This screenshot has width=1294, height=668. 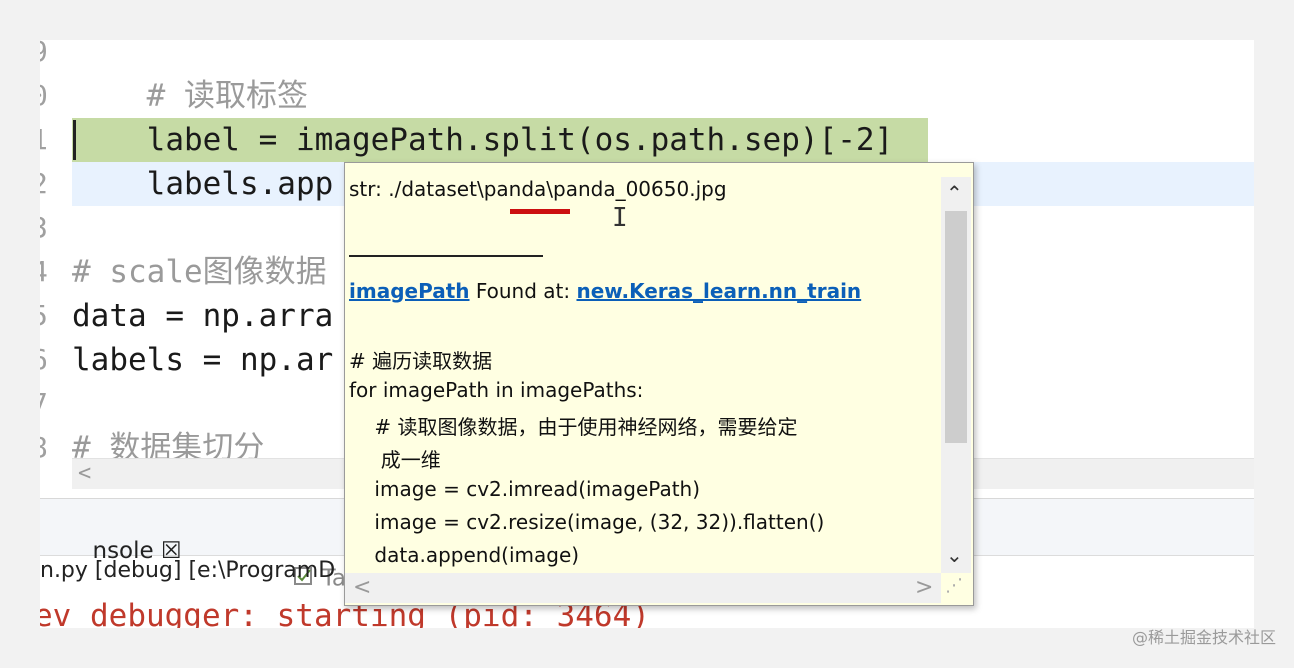 What do you see at coordinates (954, 555) in the screenshot?
I see `scroll-down-arrow-icon: ⌄` at bounding box center [954, 555].